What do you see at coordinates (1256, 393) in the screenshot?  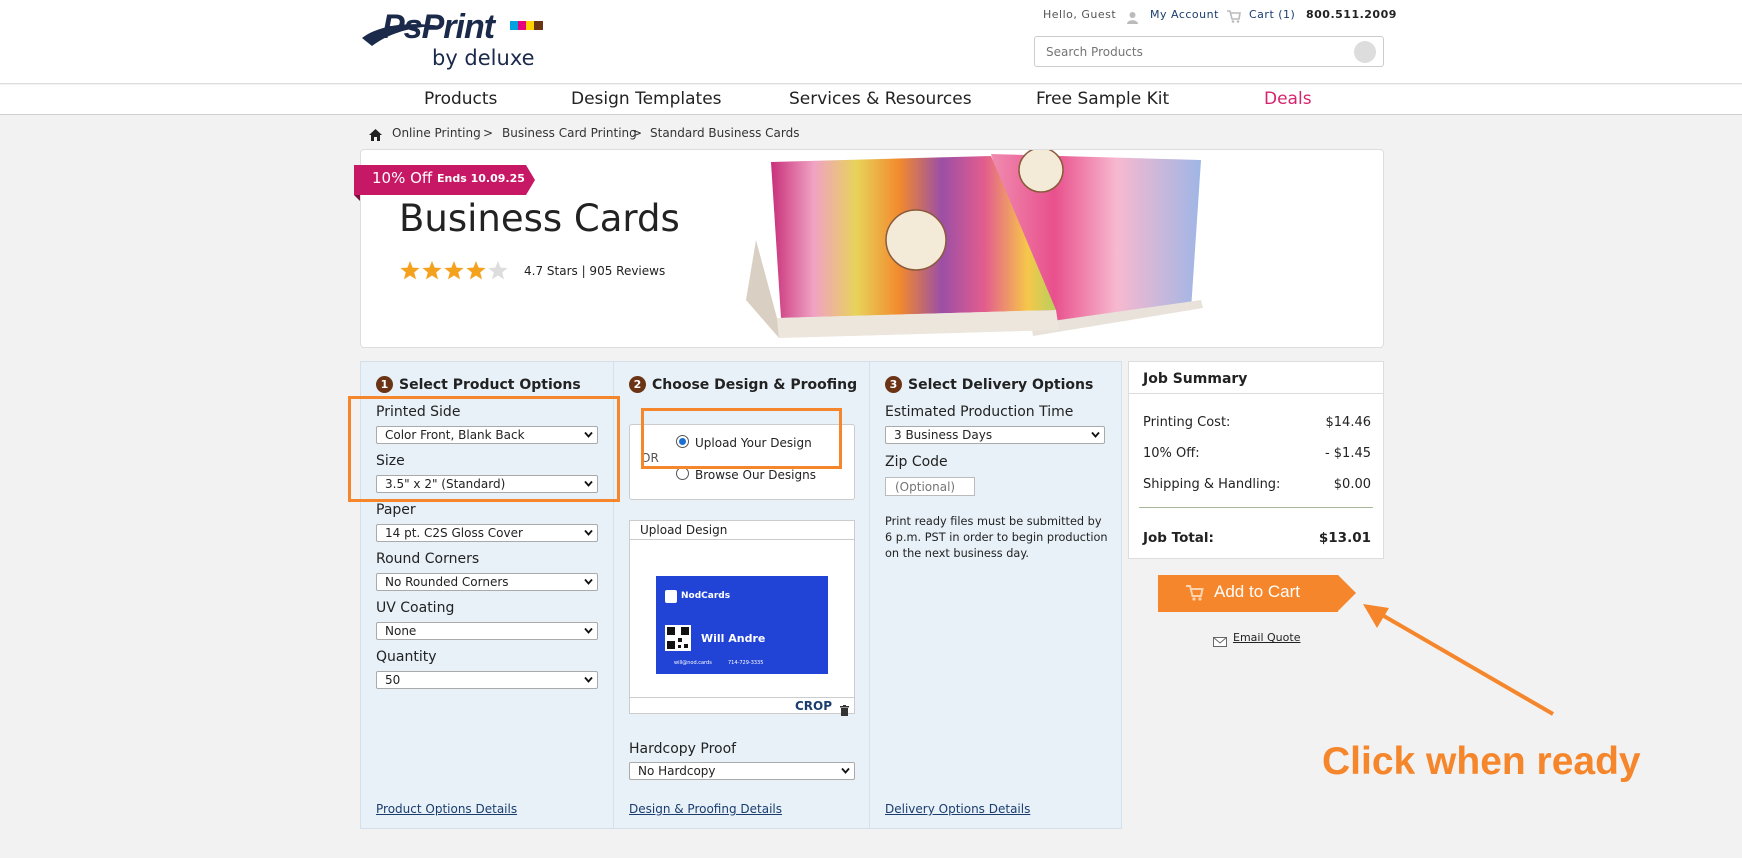 I see `job-summary-divider` at bounding box center [1256, 393].